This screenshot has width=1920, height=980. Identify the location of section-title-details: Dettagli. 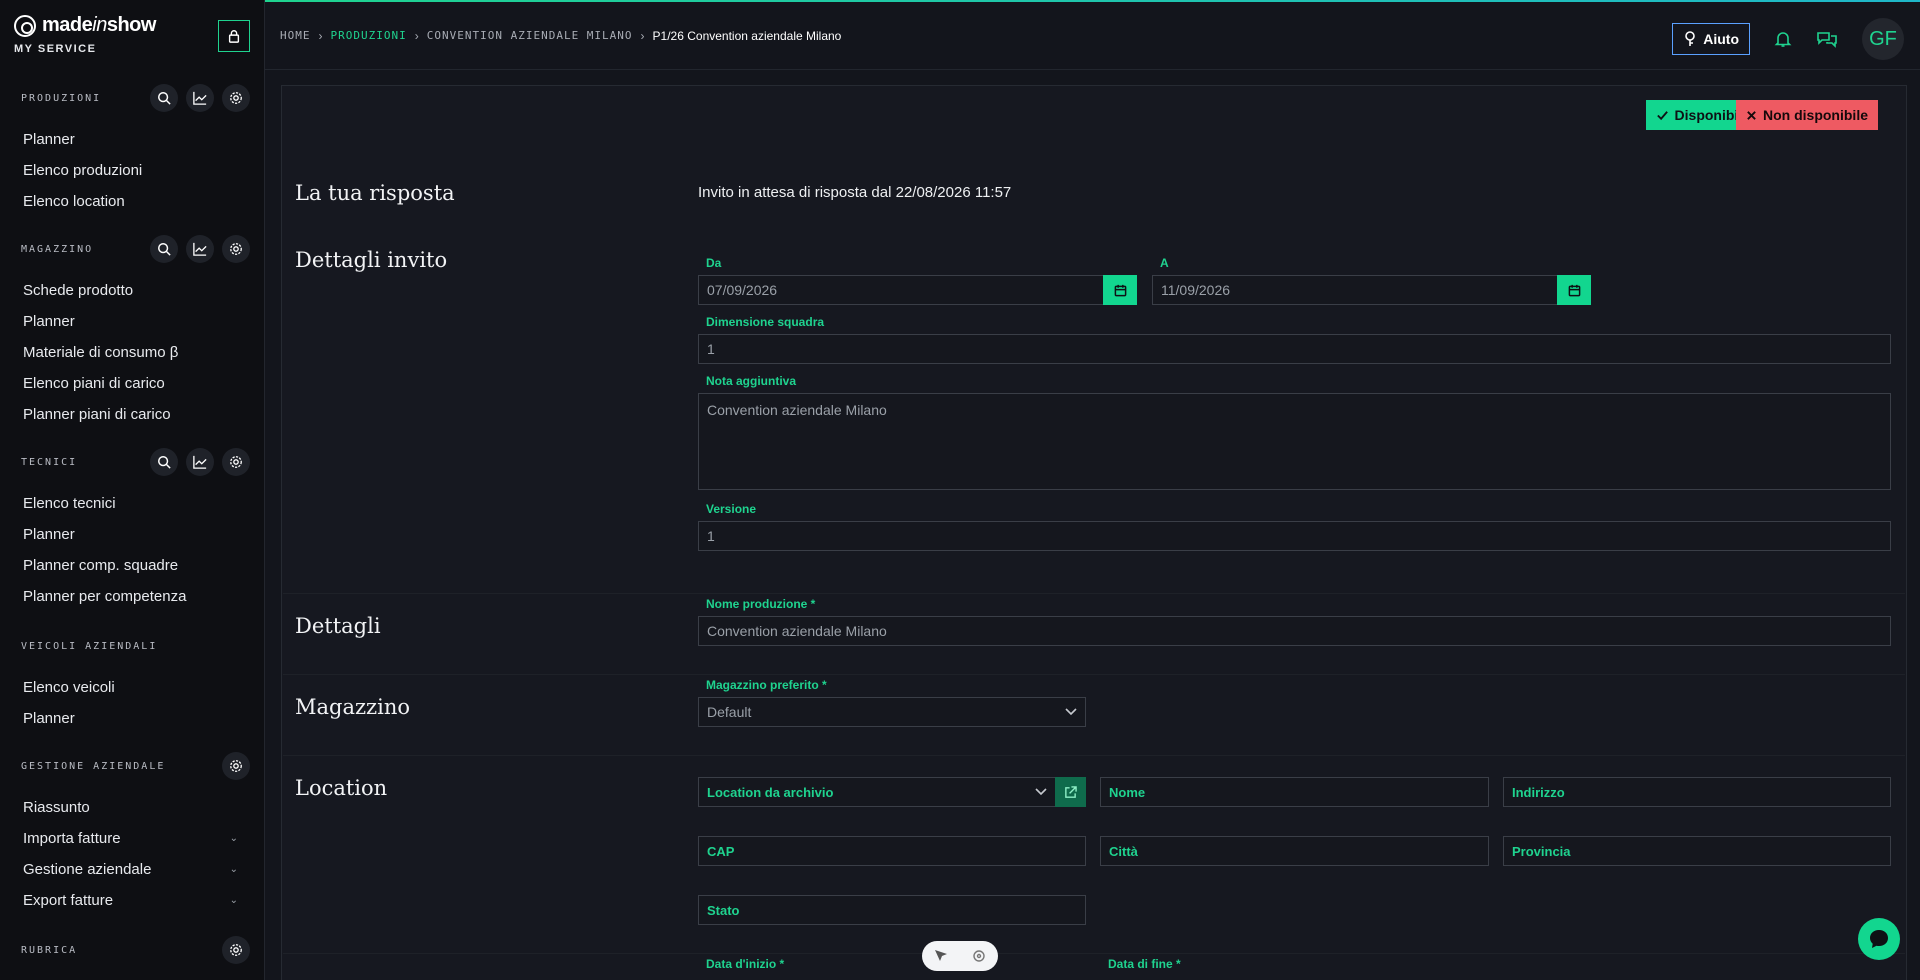
(338, 626).